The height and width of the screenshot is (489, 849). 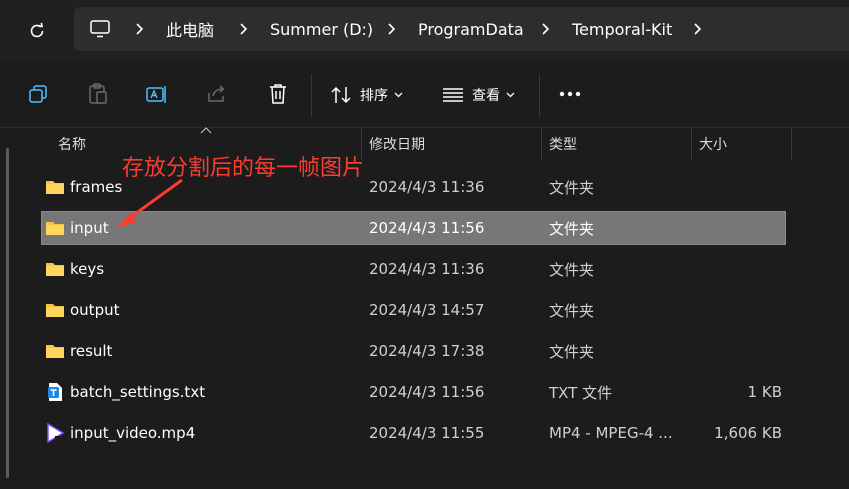 What do you see at coordinates (321, 29) in the screenshot?
I see `breadcrumb-drive: Summer (D:)` at bounding box center [321, 29].